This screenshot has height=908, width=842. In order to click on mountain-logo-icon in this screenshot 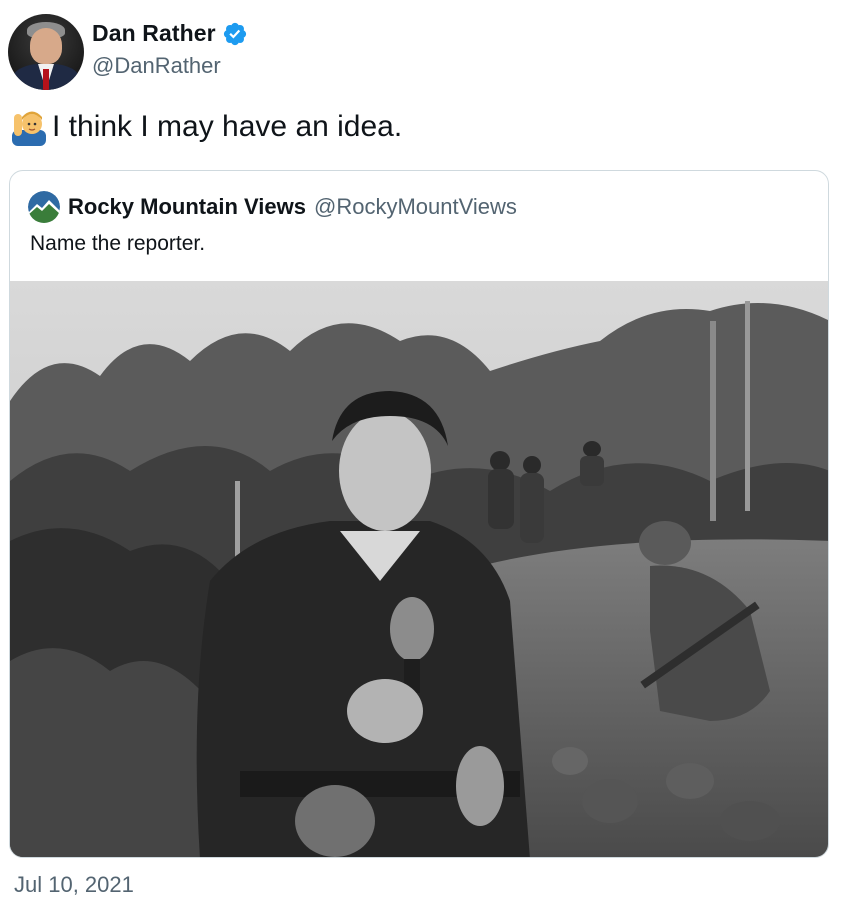, I will do `click(44, 207)`.